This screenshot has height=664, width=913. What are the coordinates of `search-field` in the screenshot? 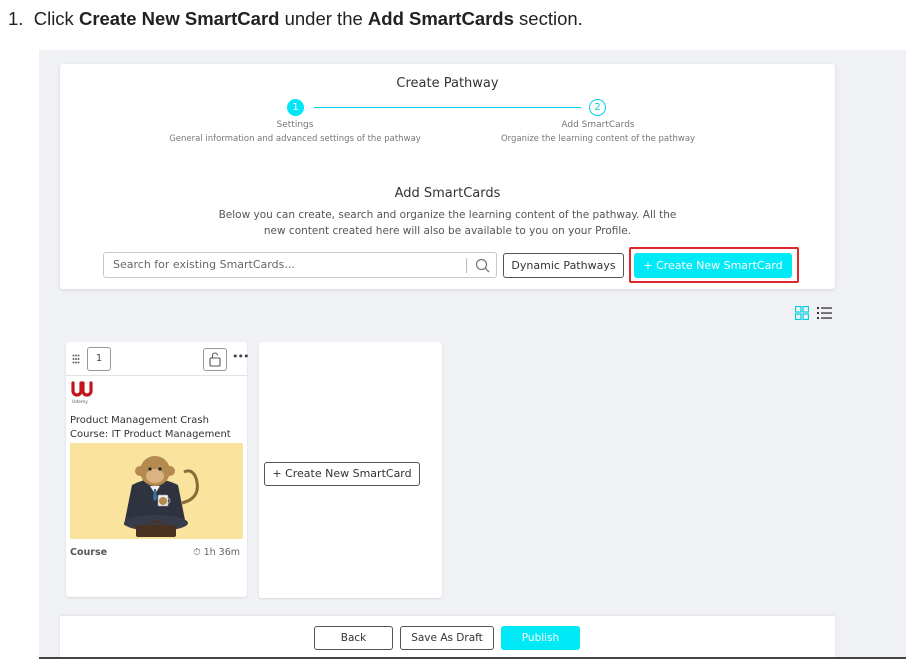 It's located at (300, 265).